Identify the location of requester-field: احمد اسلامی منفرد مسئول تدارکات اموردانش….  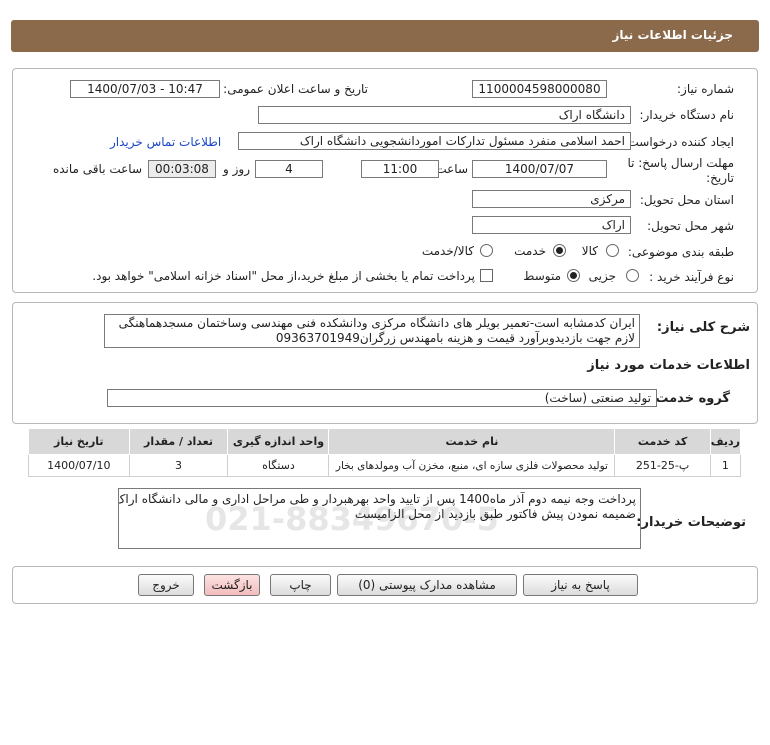
(434, 141).